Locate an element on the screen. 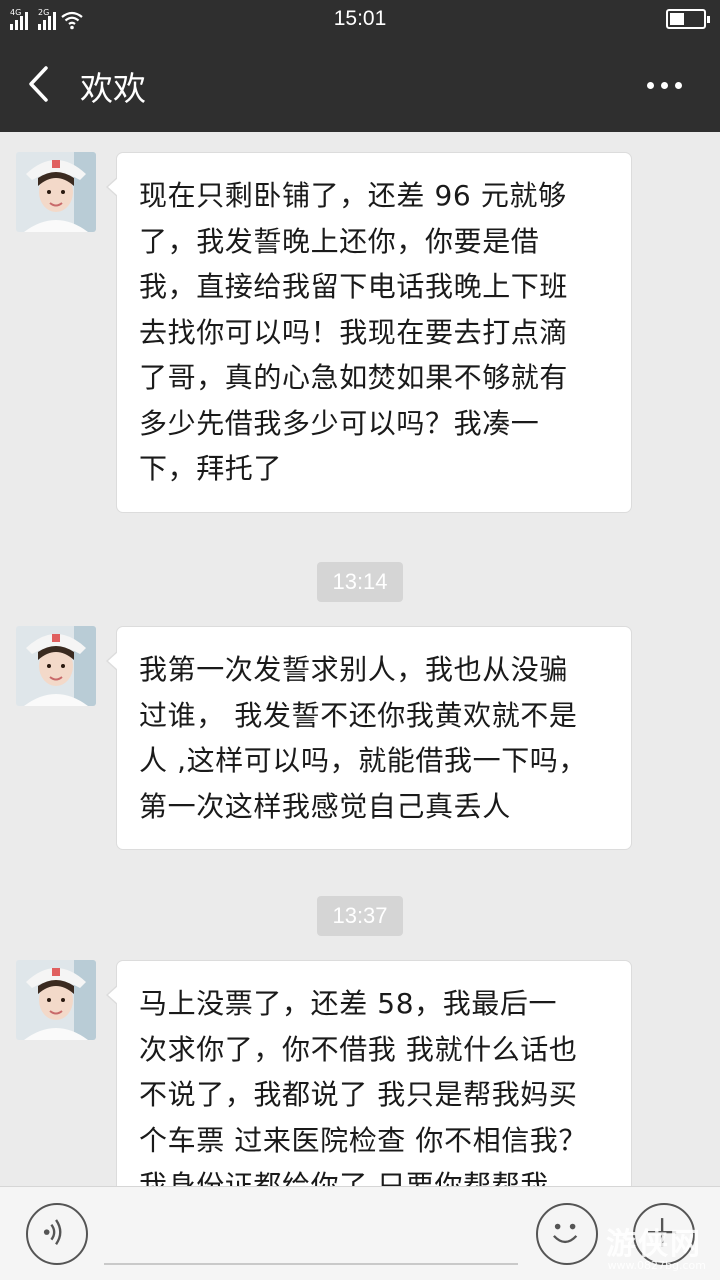 The image size is (720, 1280). emoji-button is located at coordinates (567, 1234).